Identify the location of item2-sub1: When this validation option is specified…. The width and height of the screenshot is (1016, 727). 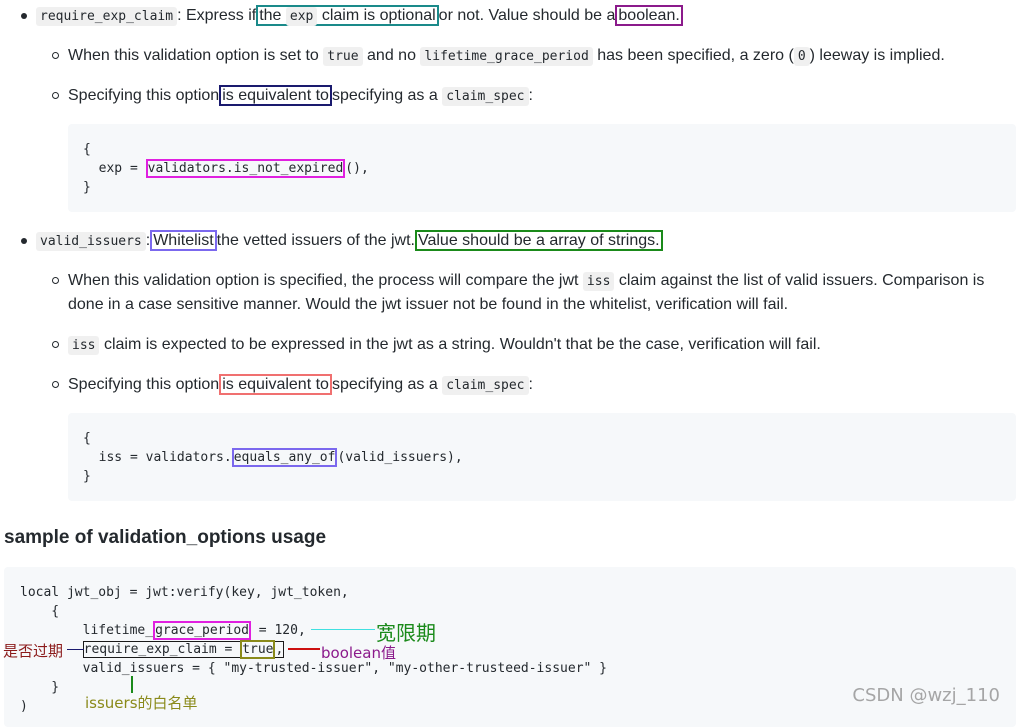
(526, 281).